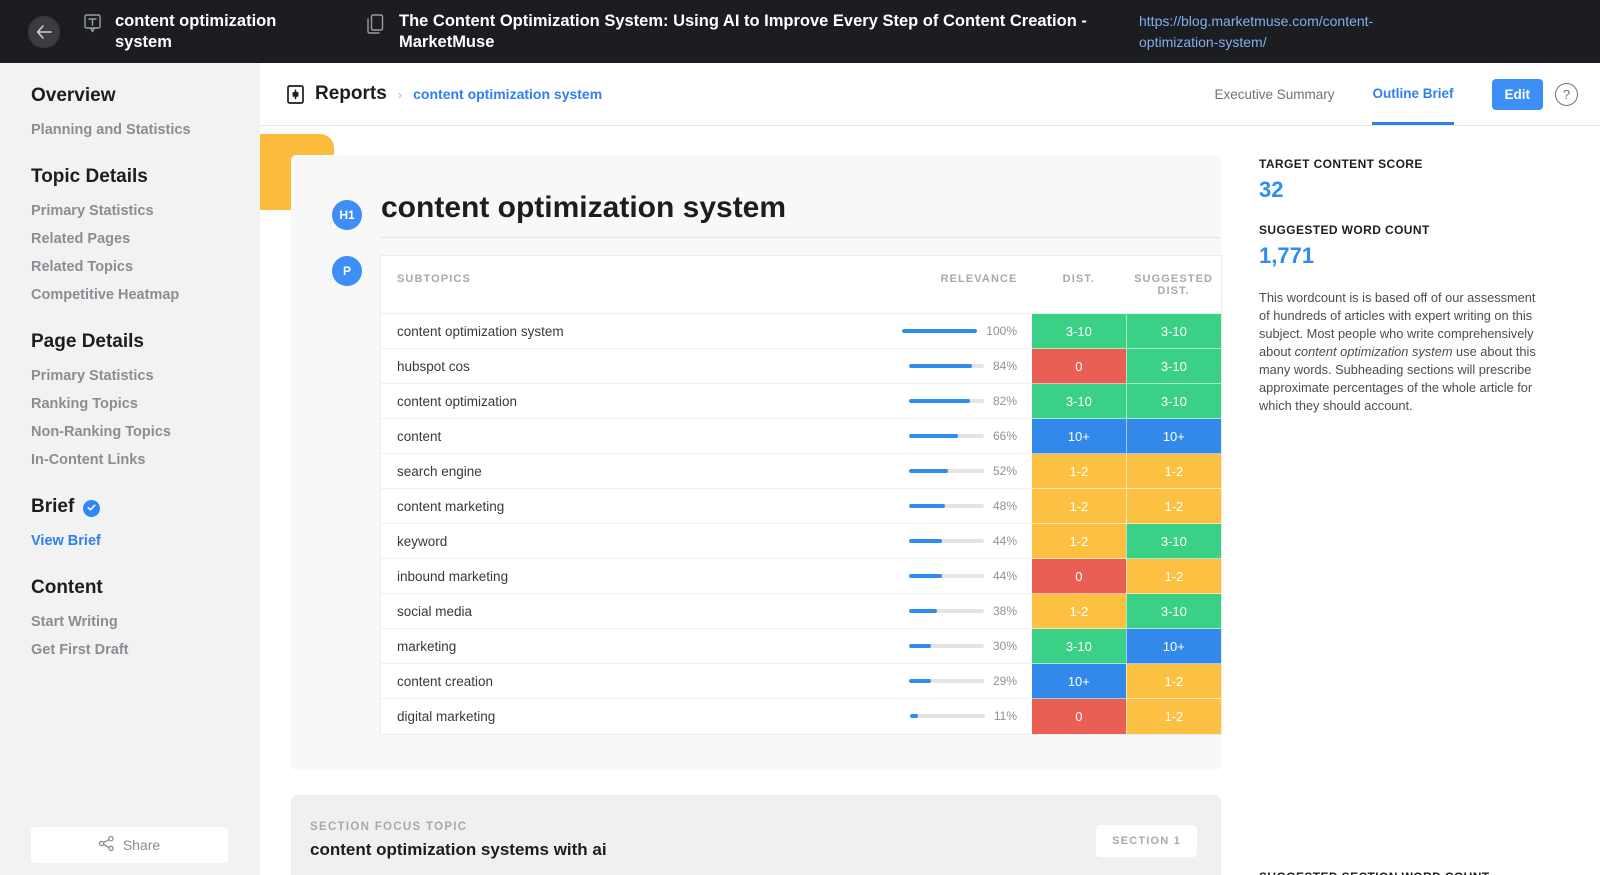 The width and height of the screenshot is (1600, 875). Describe the element at coordinates (1004, 505) in the screenshot. I see `relevance-percent: 48%` at that location.